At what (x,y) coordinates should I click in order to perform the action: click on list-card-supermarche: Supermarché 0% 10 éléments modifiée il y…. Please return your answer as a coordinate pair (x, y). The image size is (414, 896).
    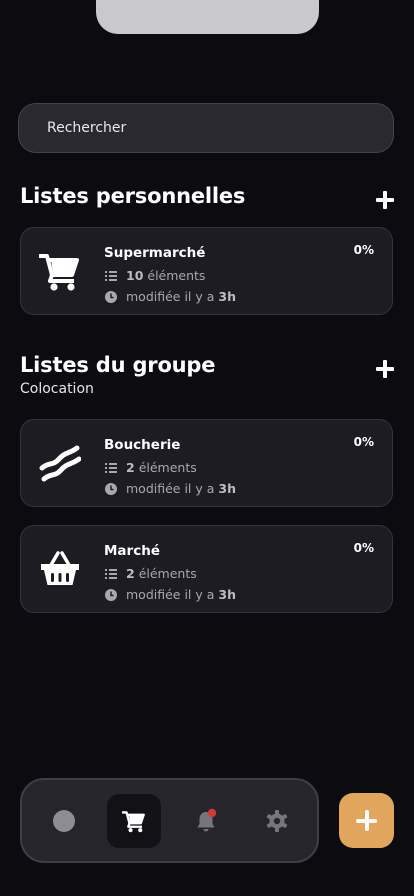
    Looking at the image, I should click on (206, 271).